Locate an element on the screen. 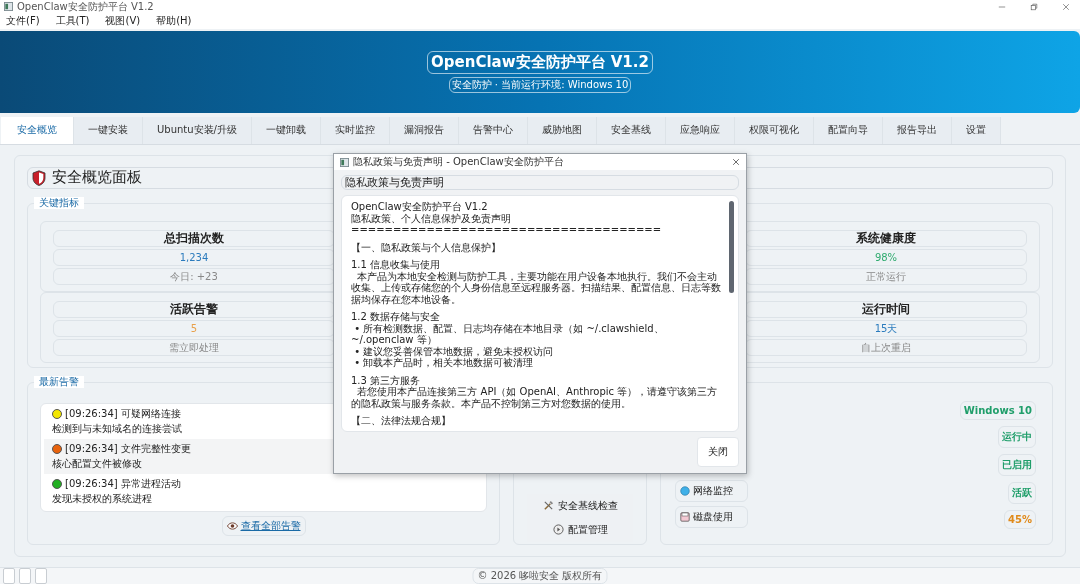 The image size is (1080, 584). tab: 漏洞报告 is located at coordinates (424, 130).